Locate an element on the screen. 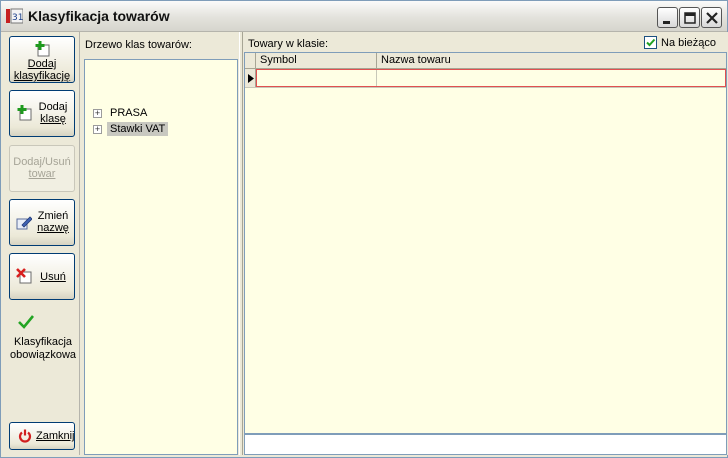 The width and height of the screenshot is (728, 458). current-row-icon is located at coordinates (251, 78).